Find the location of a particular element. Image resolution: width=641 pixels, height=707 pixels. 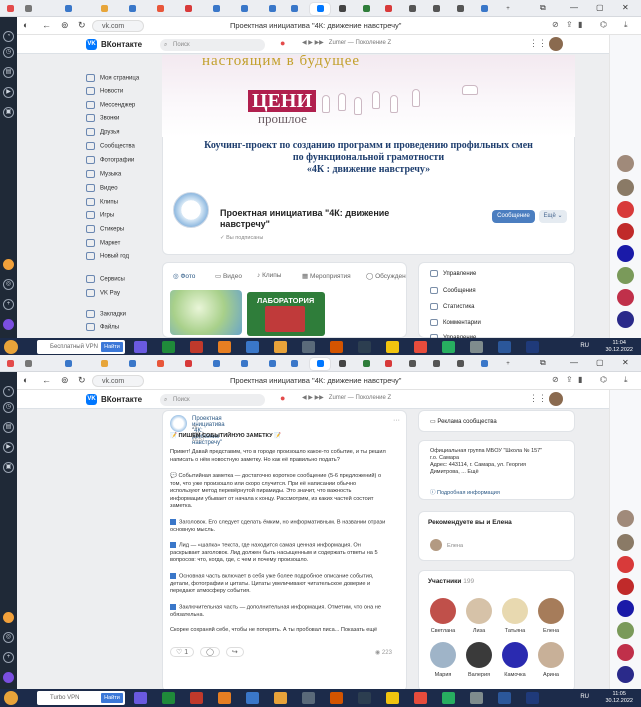

taskbar-search-button: Найти is located at coordinates (112, 698).